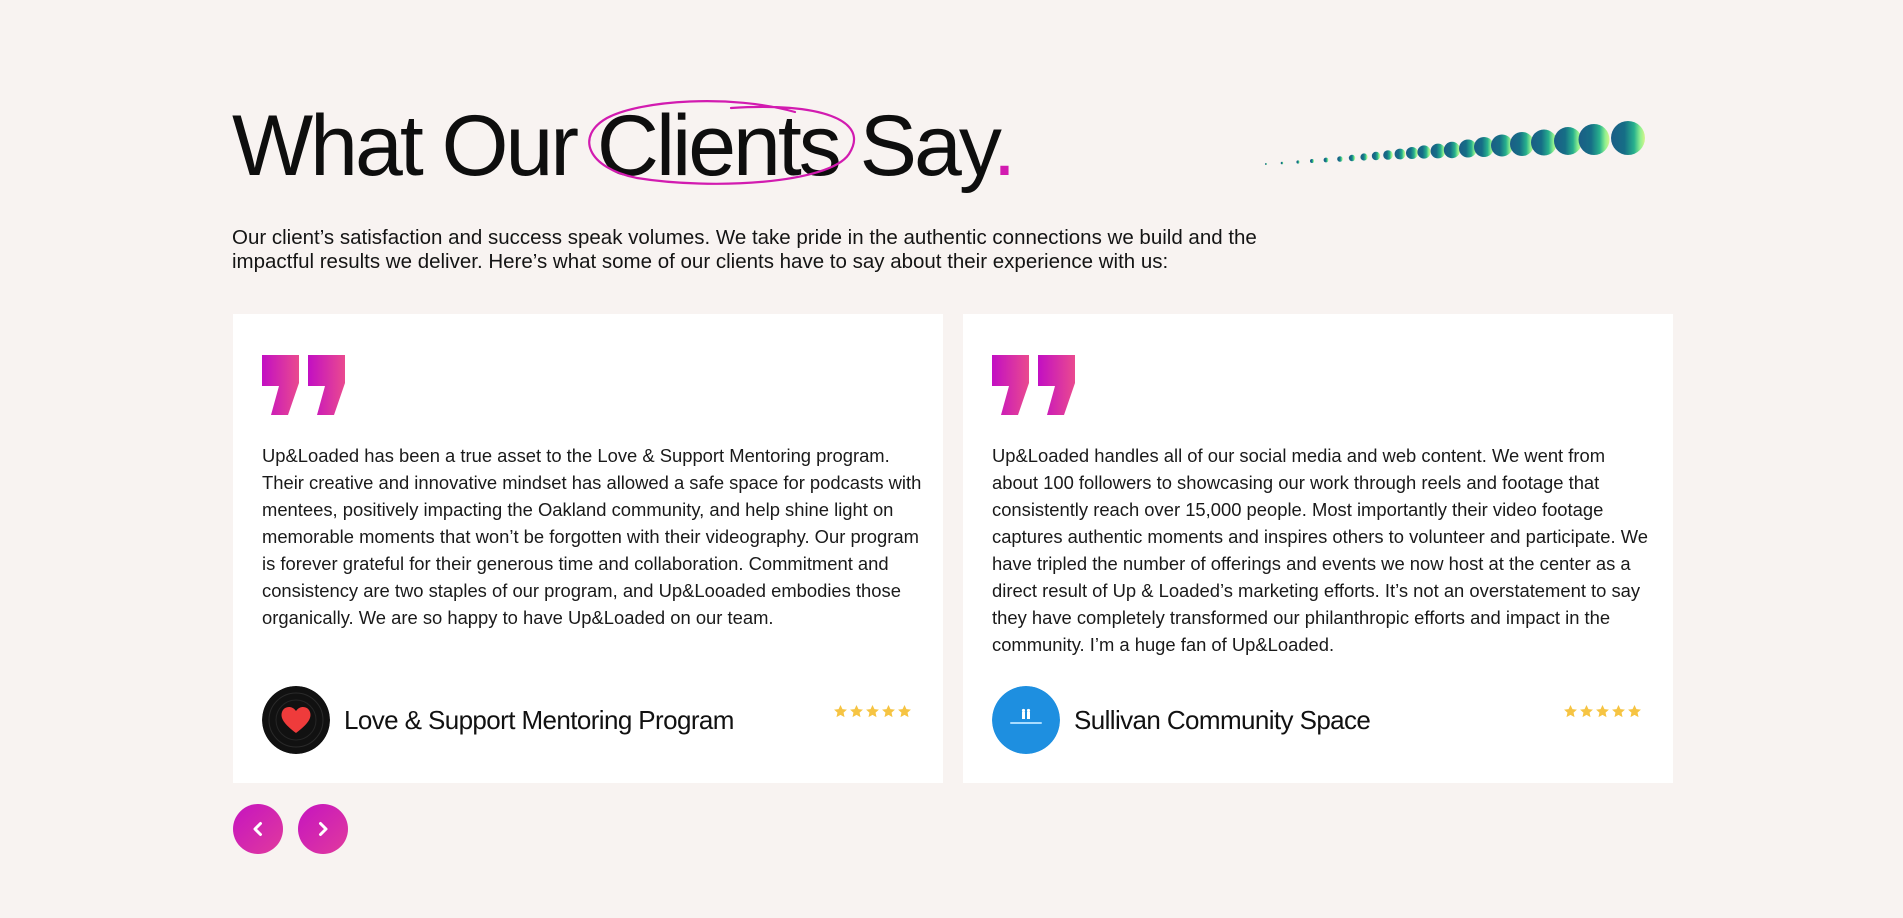 The width and height of the screenshot is (1903, 918). What do you see at coordinates (1455, 143) in the screenshot?
I see `decorative-dot-trail-icon` at bounding box center [1455, 143].